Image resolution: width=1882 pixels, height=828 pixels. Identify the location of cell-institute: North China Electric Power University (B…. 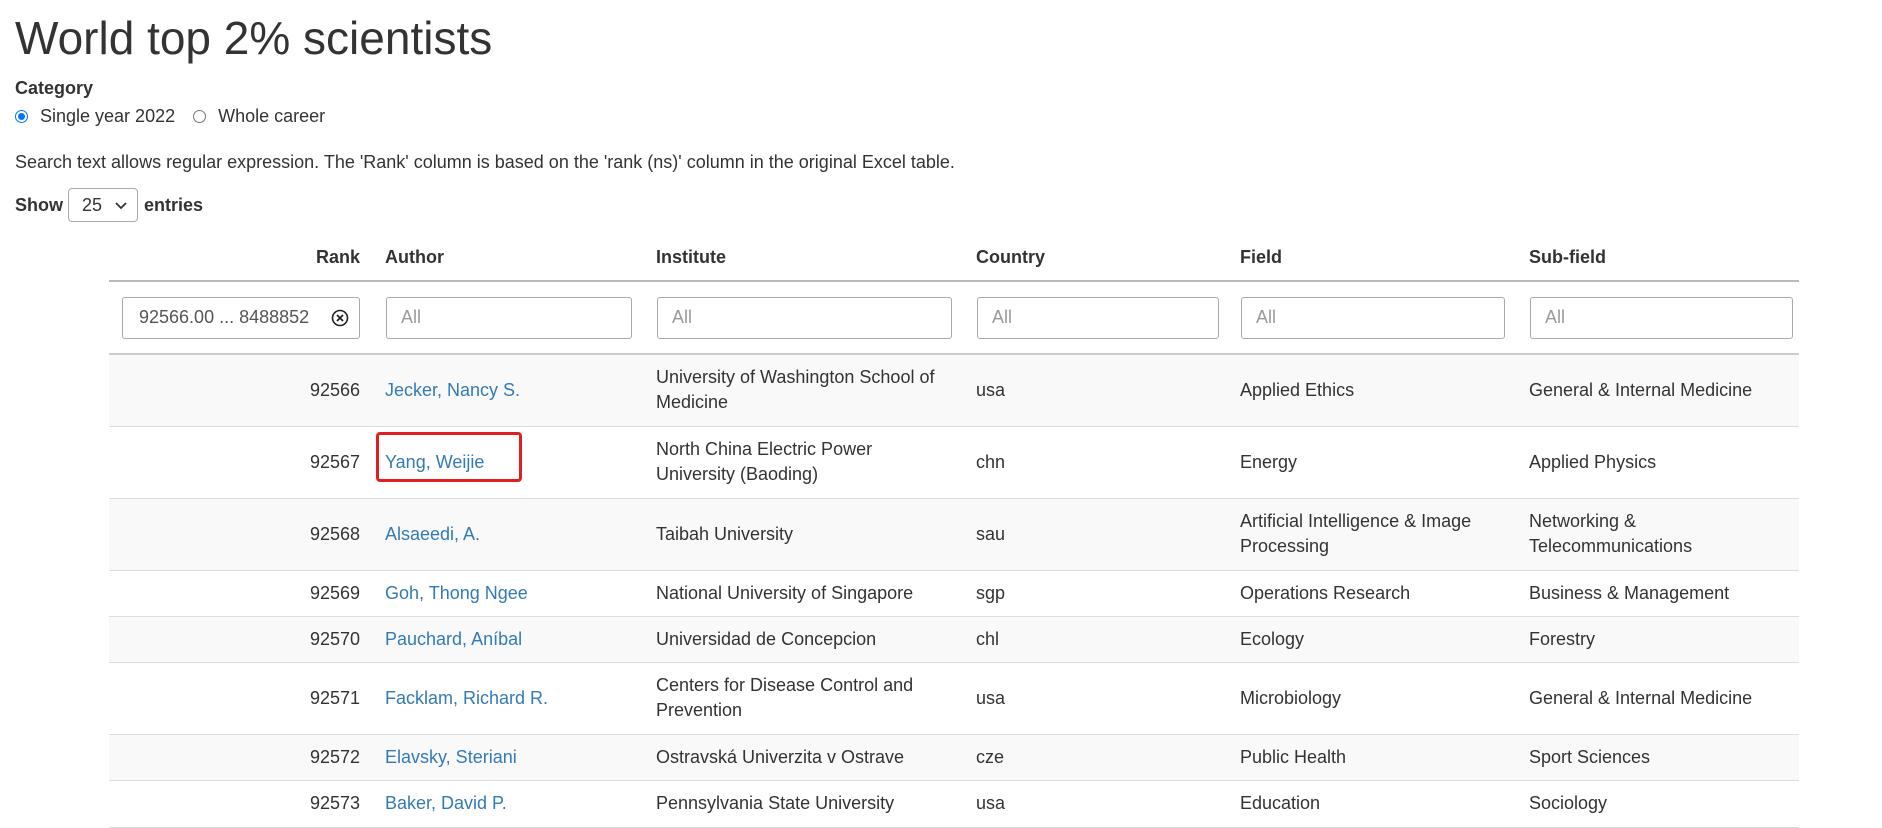
(816, 462).